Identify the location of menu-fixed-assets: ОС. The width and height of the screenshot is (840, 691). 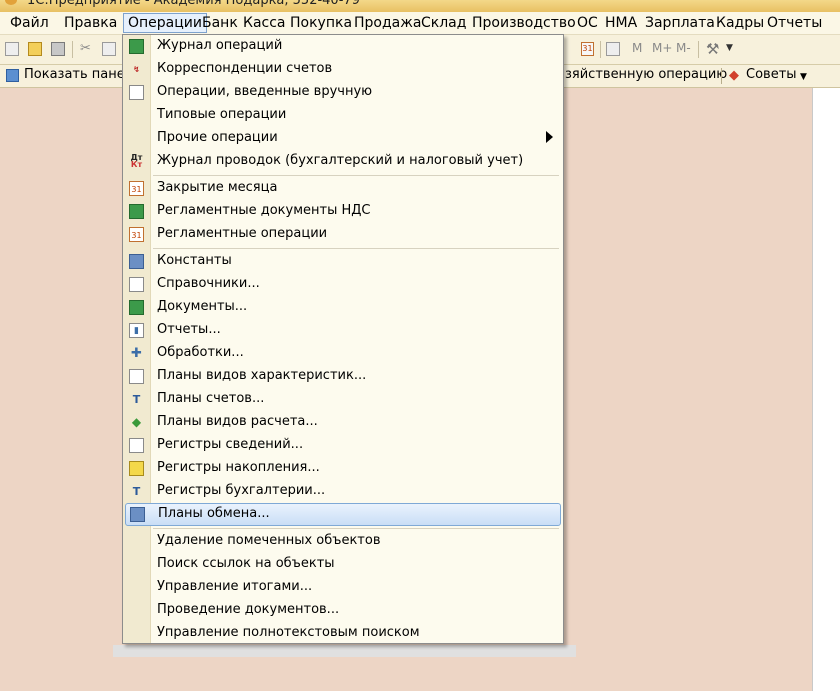
(587, 23).